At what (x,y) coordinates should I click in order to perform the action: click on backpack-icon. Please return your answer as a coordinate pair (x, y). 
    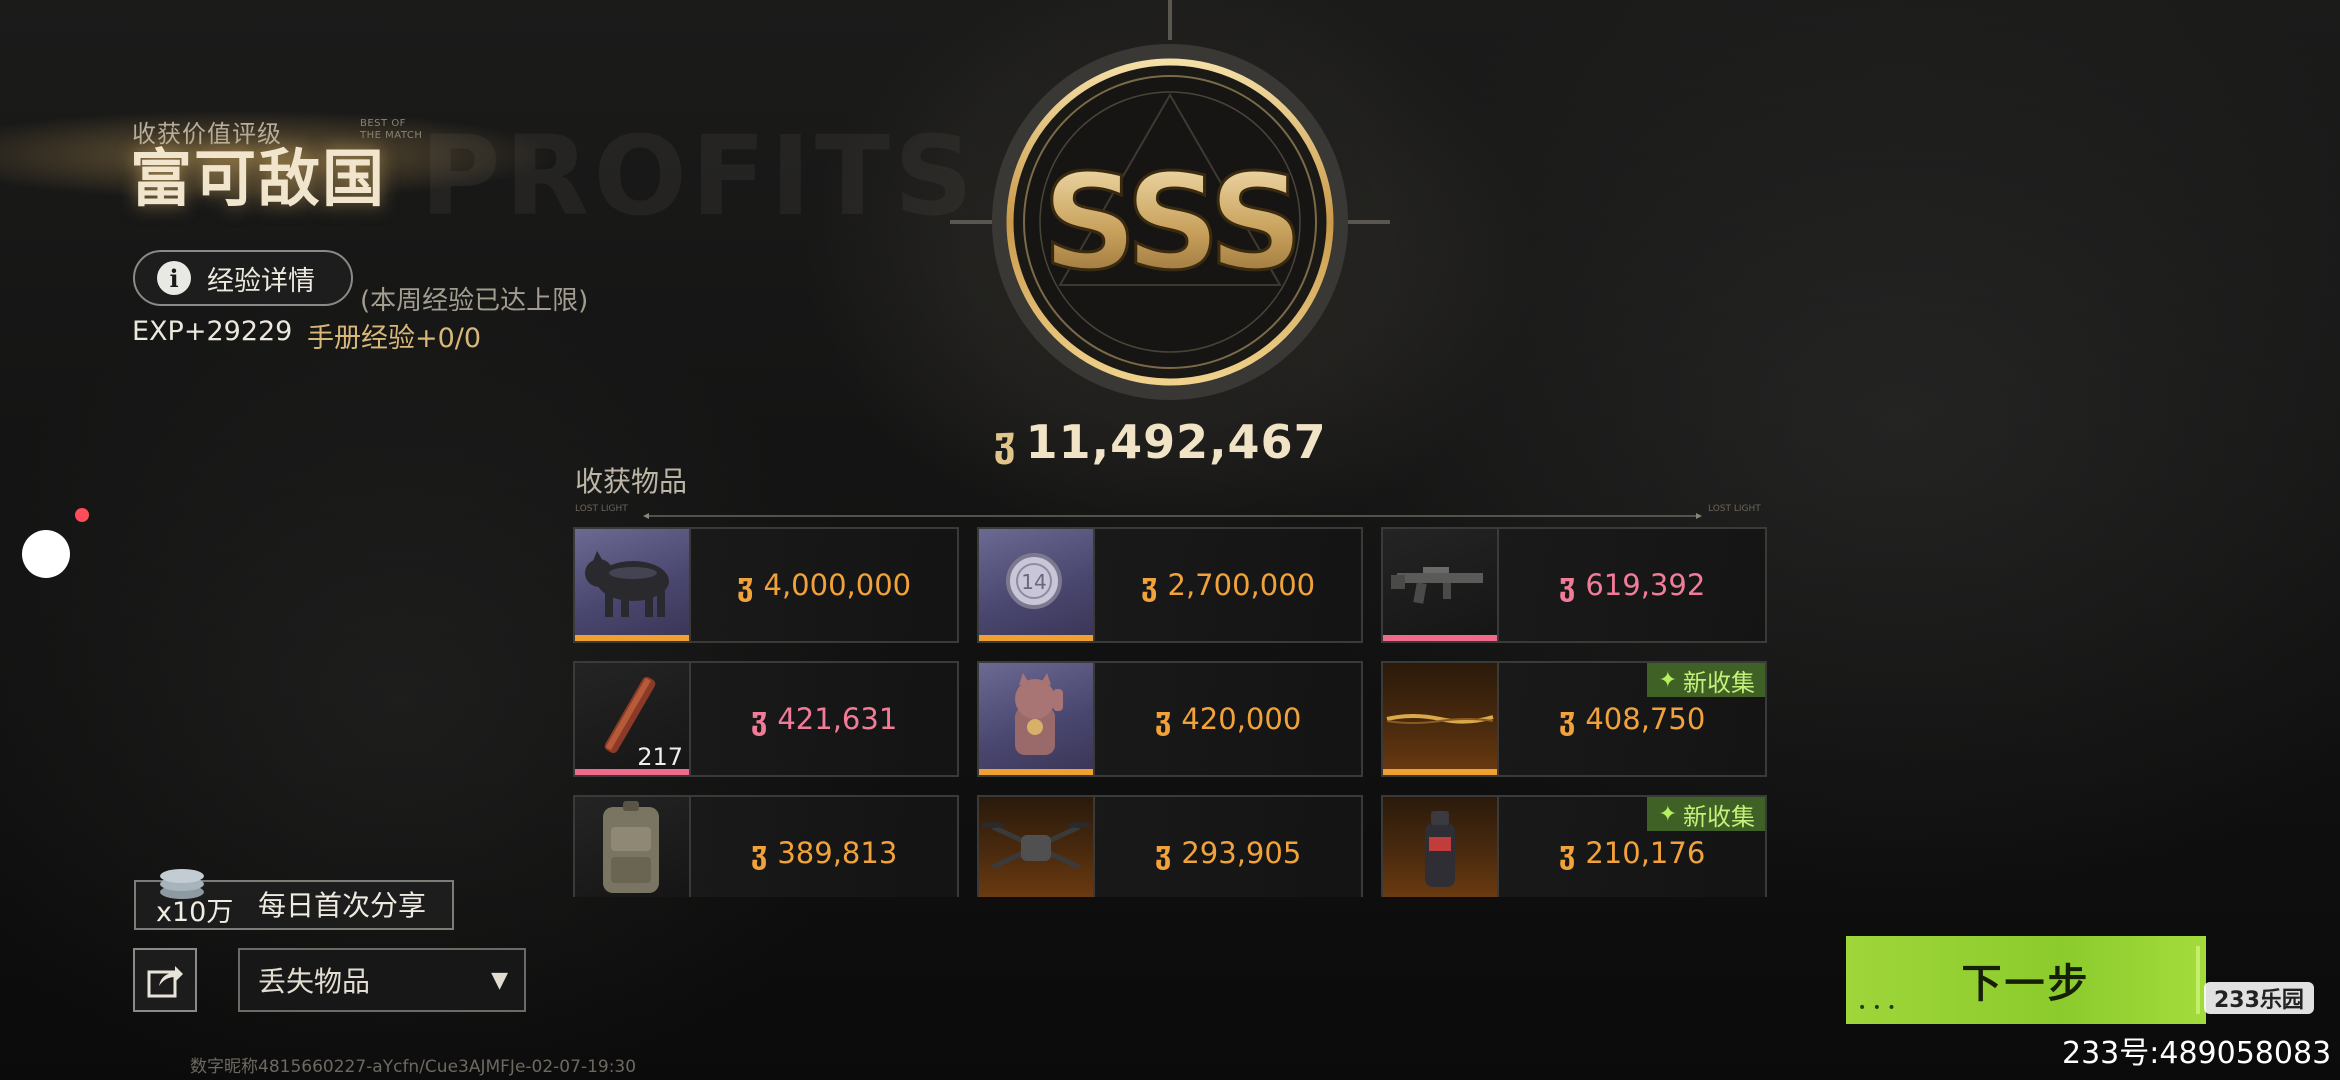
    Looking at the image, I should click on (631, 847).